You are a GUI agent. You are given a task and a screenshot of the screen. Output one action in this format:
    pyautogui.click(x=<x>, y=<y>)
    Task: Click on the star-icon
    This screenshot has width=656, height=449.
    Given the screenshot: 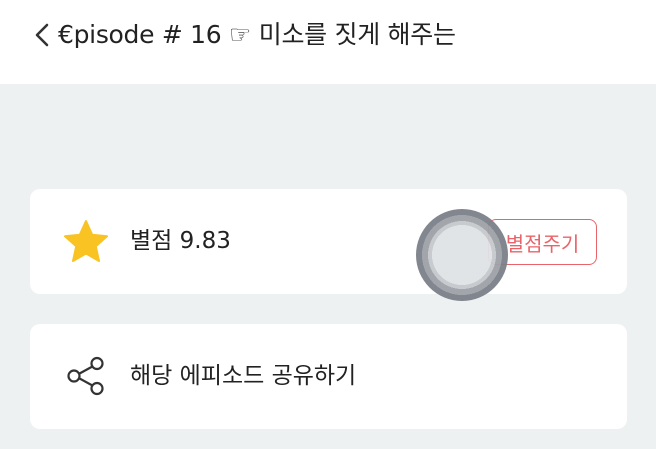 What is the action you would take?
    pyautogui.click(x=86, y=241)
    